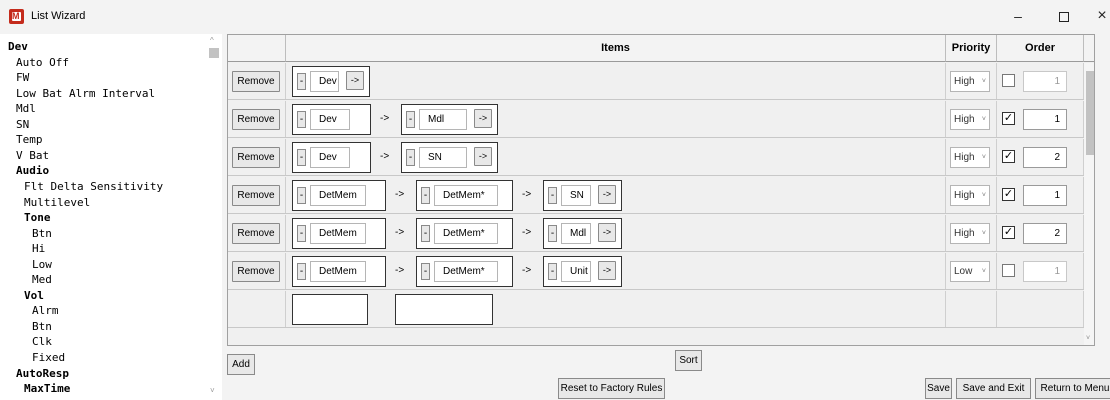 This screenshot has height=400, width=1110. I want to click on tree-scrollbar: ^ ˅, so click(214, 217).